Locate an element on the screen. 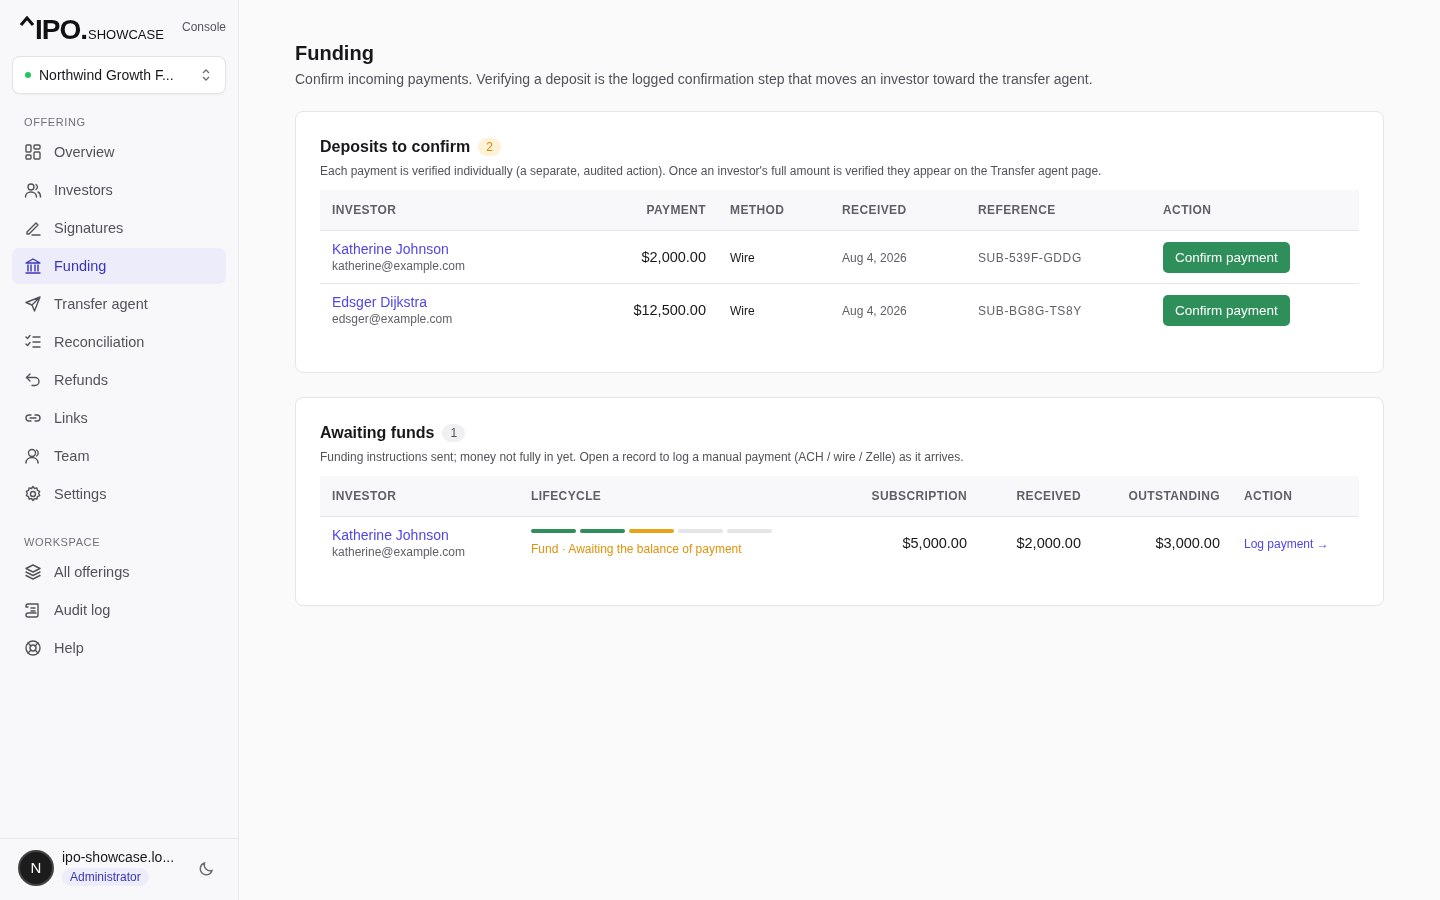  column-header: SUBSCRIPTION is located at coordinates (906, 496).